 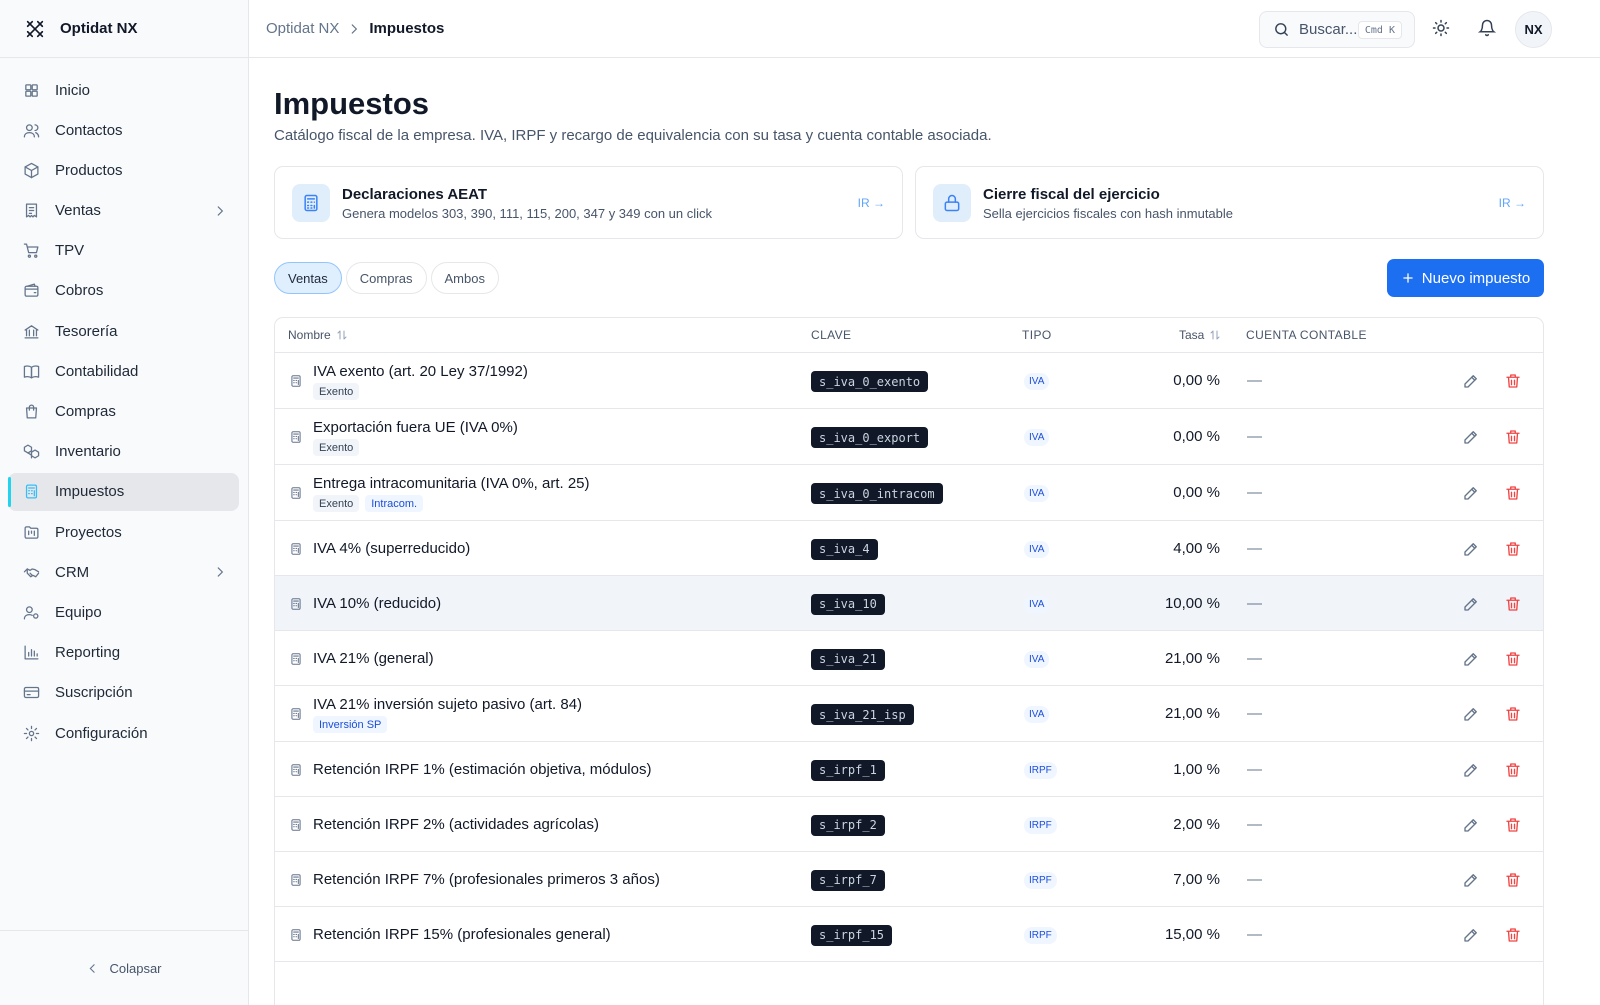 I want to click on brand: Optidat NX, so click(x=124, y=29).